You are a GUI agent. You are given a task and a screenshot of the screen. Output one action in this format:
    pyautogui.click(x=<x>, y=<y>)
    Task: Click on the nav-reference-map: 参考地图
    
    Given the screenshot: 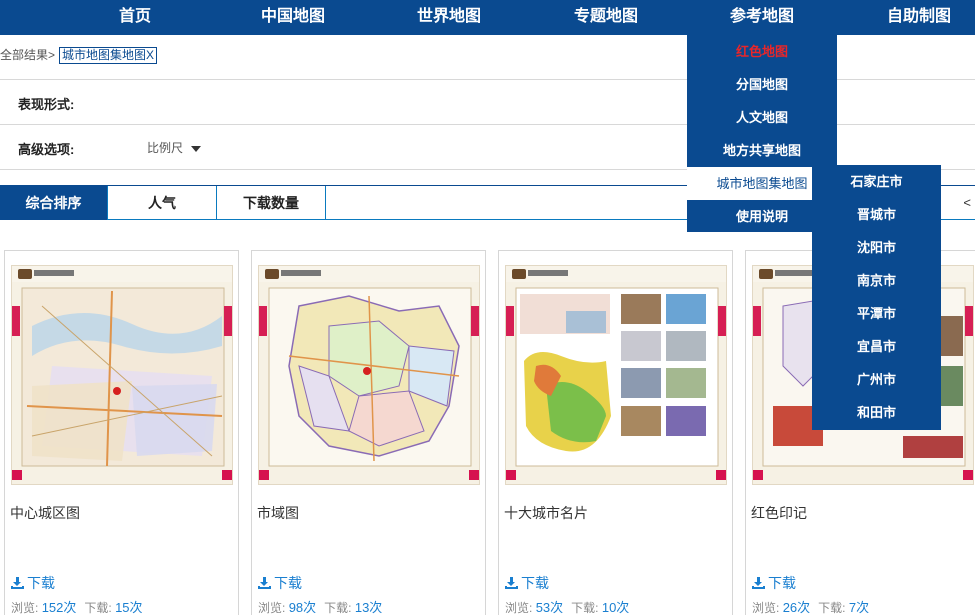 What is the action you would take?
    pyautogui.click(x=762, y=17)
    